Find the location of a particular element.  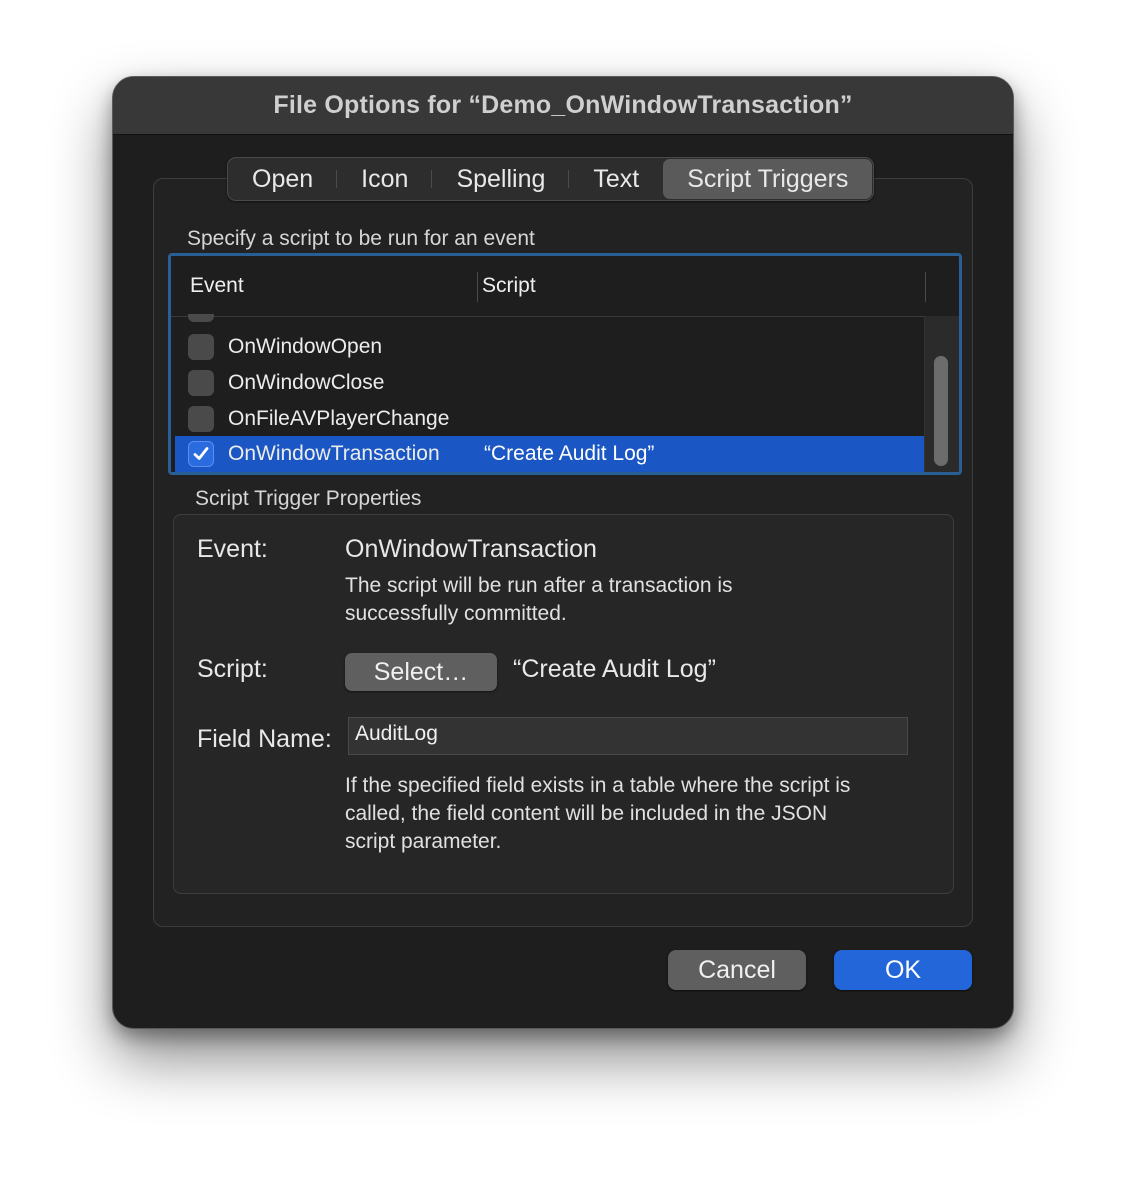

tab-spelling: Spelling is located at coordinates (501, 179).